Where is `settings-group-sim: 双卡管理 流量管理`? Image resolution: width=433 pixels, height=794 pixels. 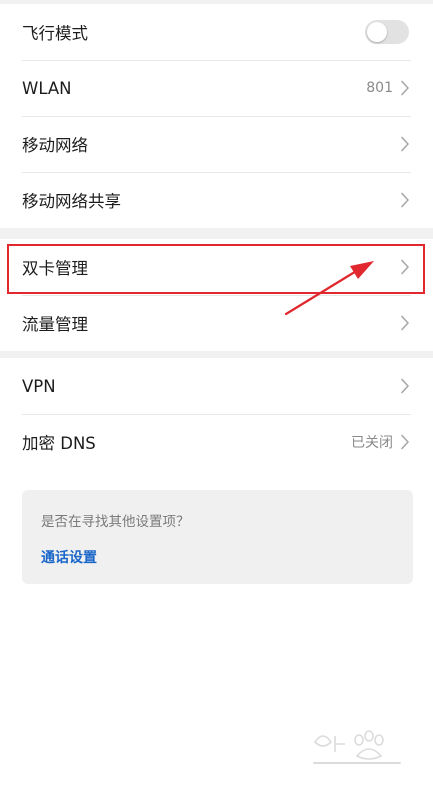
settings-group-sim: 双卡管理 流量管理 is located at coordinates (216, 295).